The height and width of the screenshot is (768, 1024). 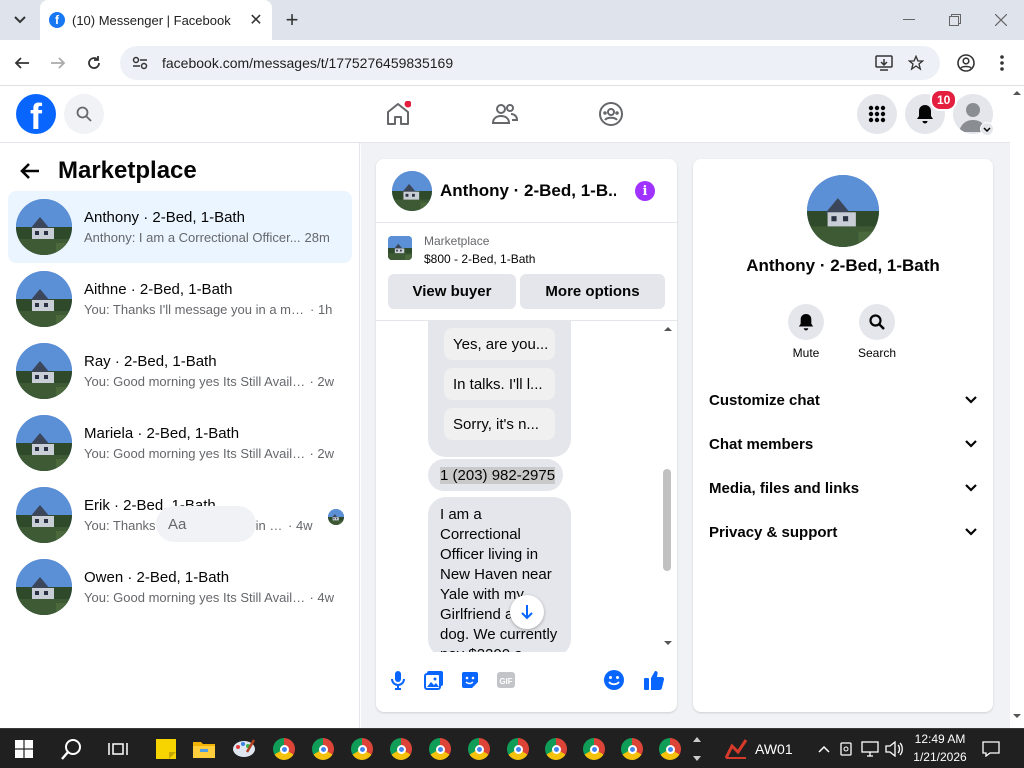 I want to click on groups-icon, so click(x=611, y=114).